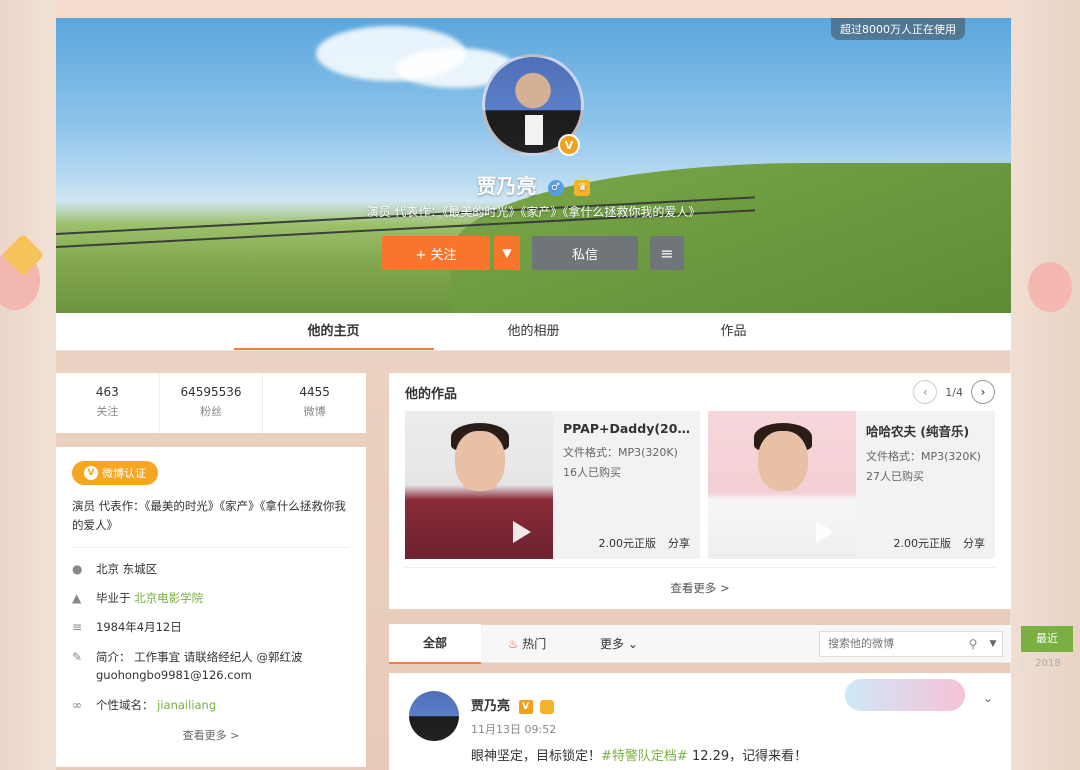 The image size is (1080, 770). I want to click on next-page-button: ›, so click(983, 392).